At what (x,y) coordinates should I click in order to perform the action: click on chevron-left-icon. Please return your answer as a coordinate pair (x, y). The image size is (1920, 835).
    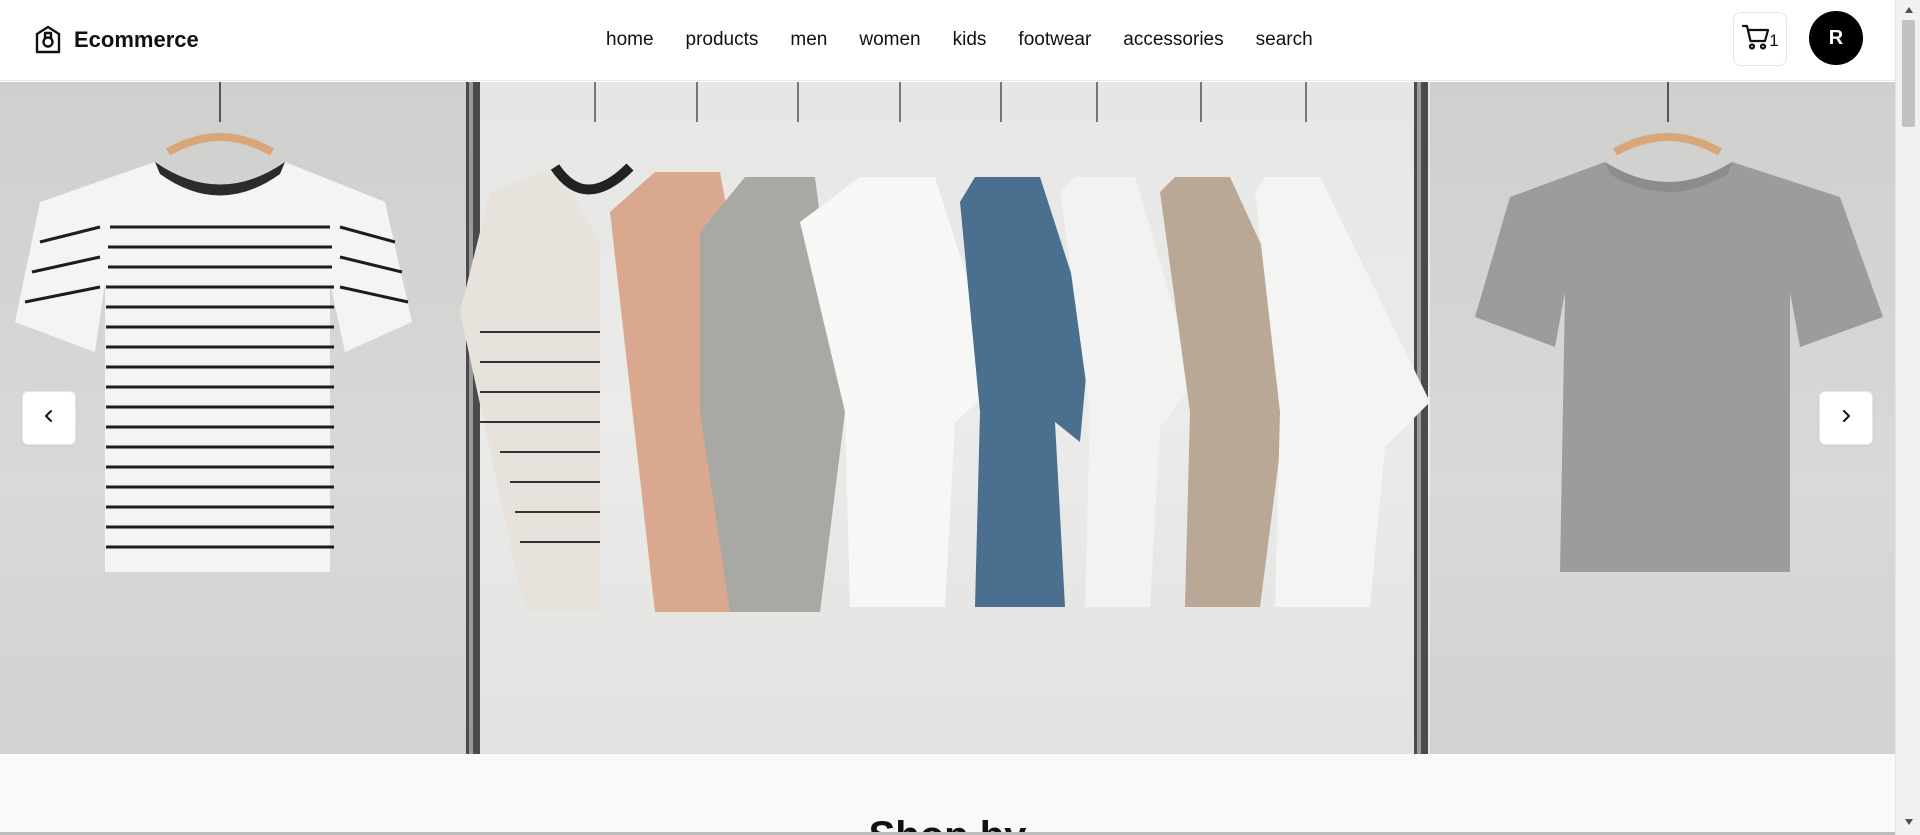
    Looking at the image, I should click on (49, 418).